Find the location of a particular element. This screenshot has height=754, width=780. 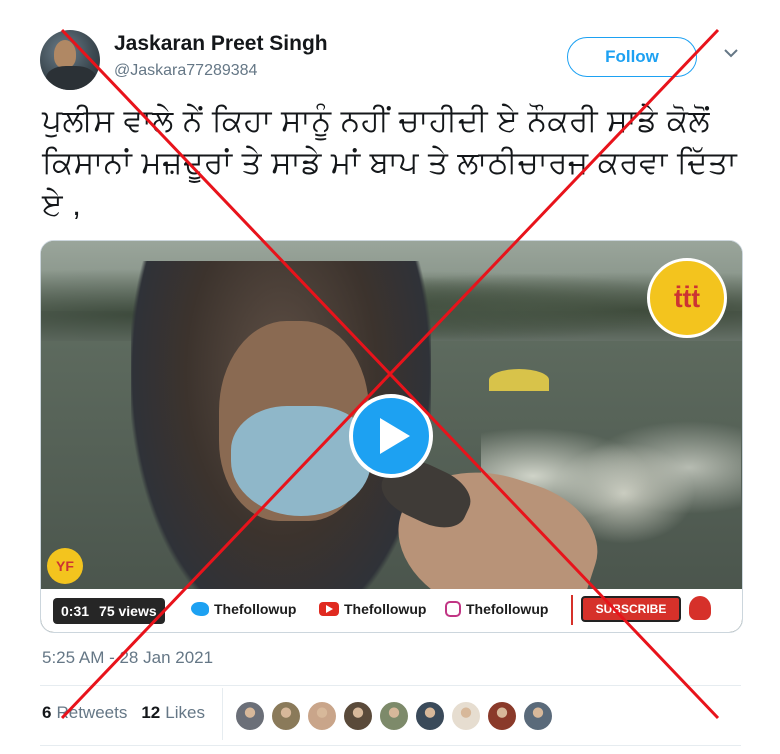

video-duration: 0:31 is located at coordinates (75, 611).